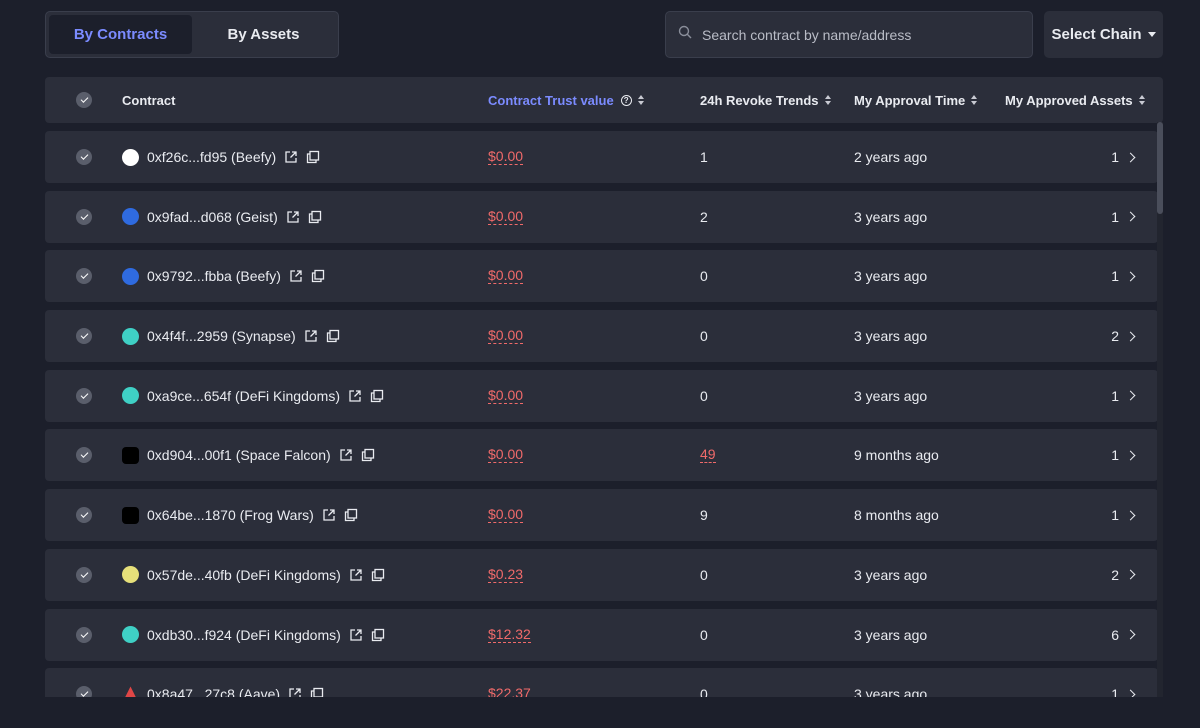 The image size is (1200, 728). What do you see at coordinates (640, 100) in the screenshot?
I see `sort-icon` at bounding box center [640, 100].